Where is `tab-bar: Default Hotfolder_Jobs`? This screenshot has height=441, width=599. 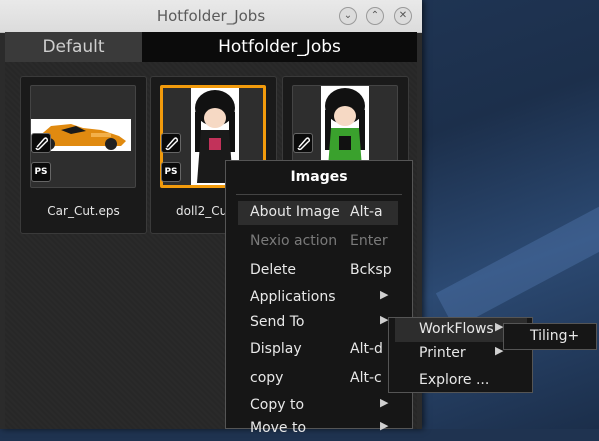
tab-bar: Default Hotfolder_Jobs is located at coordinates (211, 47).